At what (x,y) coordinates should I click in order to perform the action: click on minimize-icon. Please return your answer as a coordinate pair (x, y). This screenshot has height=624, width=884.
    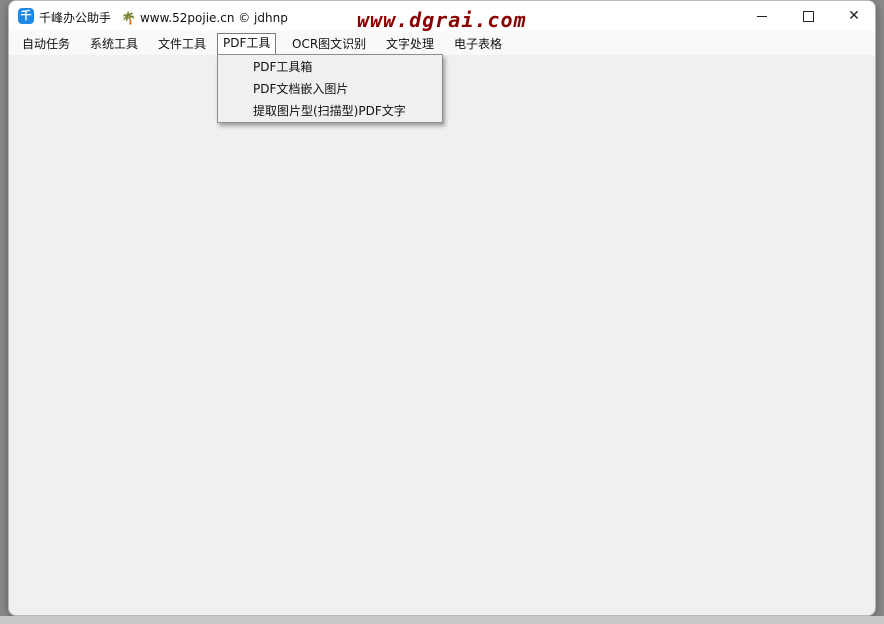
    Looking at the image, I should click on (762, 16).